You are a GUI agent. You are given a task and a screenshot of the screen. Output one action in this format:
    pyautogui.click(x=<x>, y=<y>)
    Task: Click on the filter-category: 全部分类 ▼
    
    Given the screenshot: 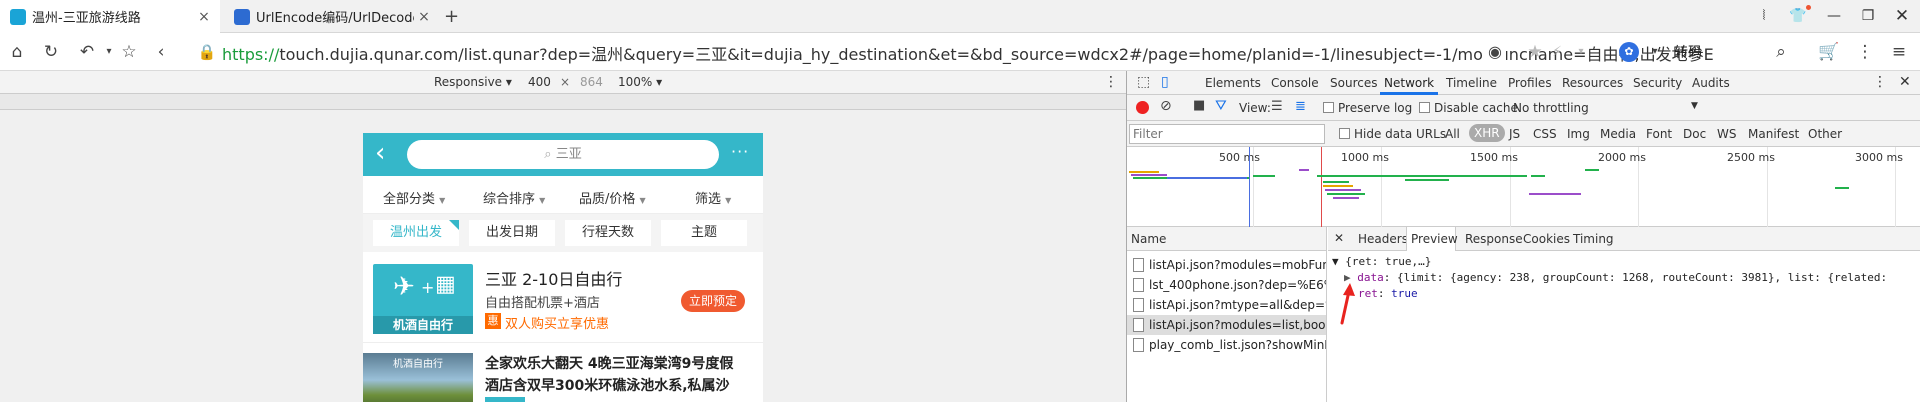 What is the action you would take?
    pyautogui.click(x=414, y=197)
    